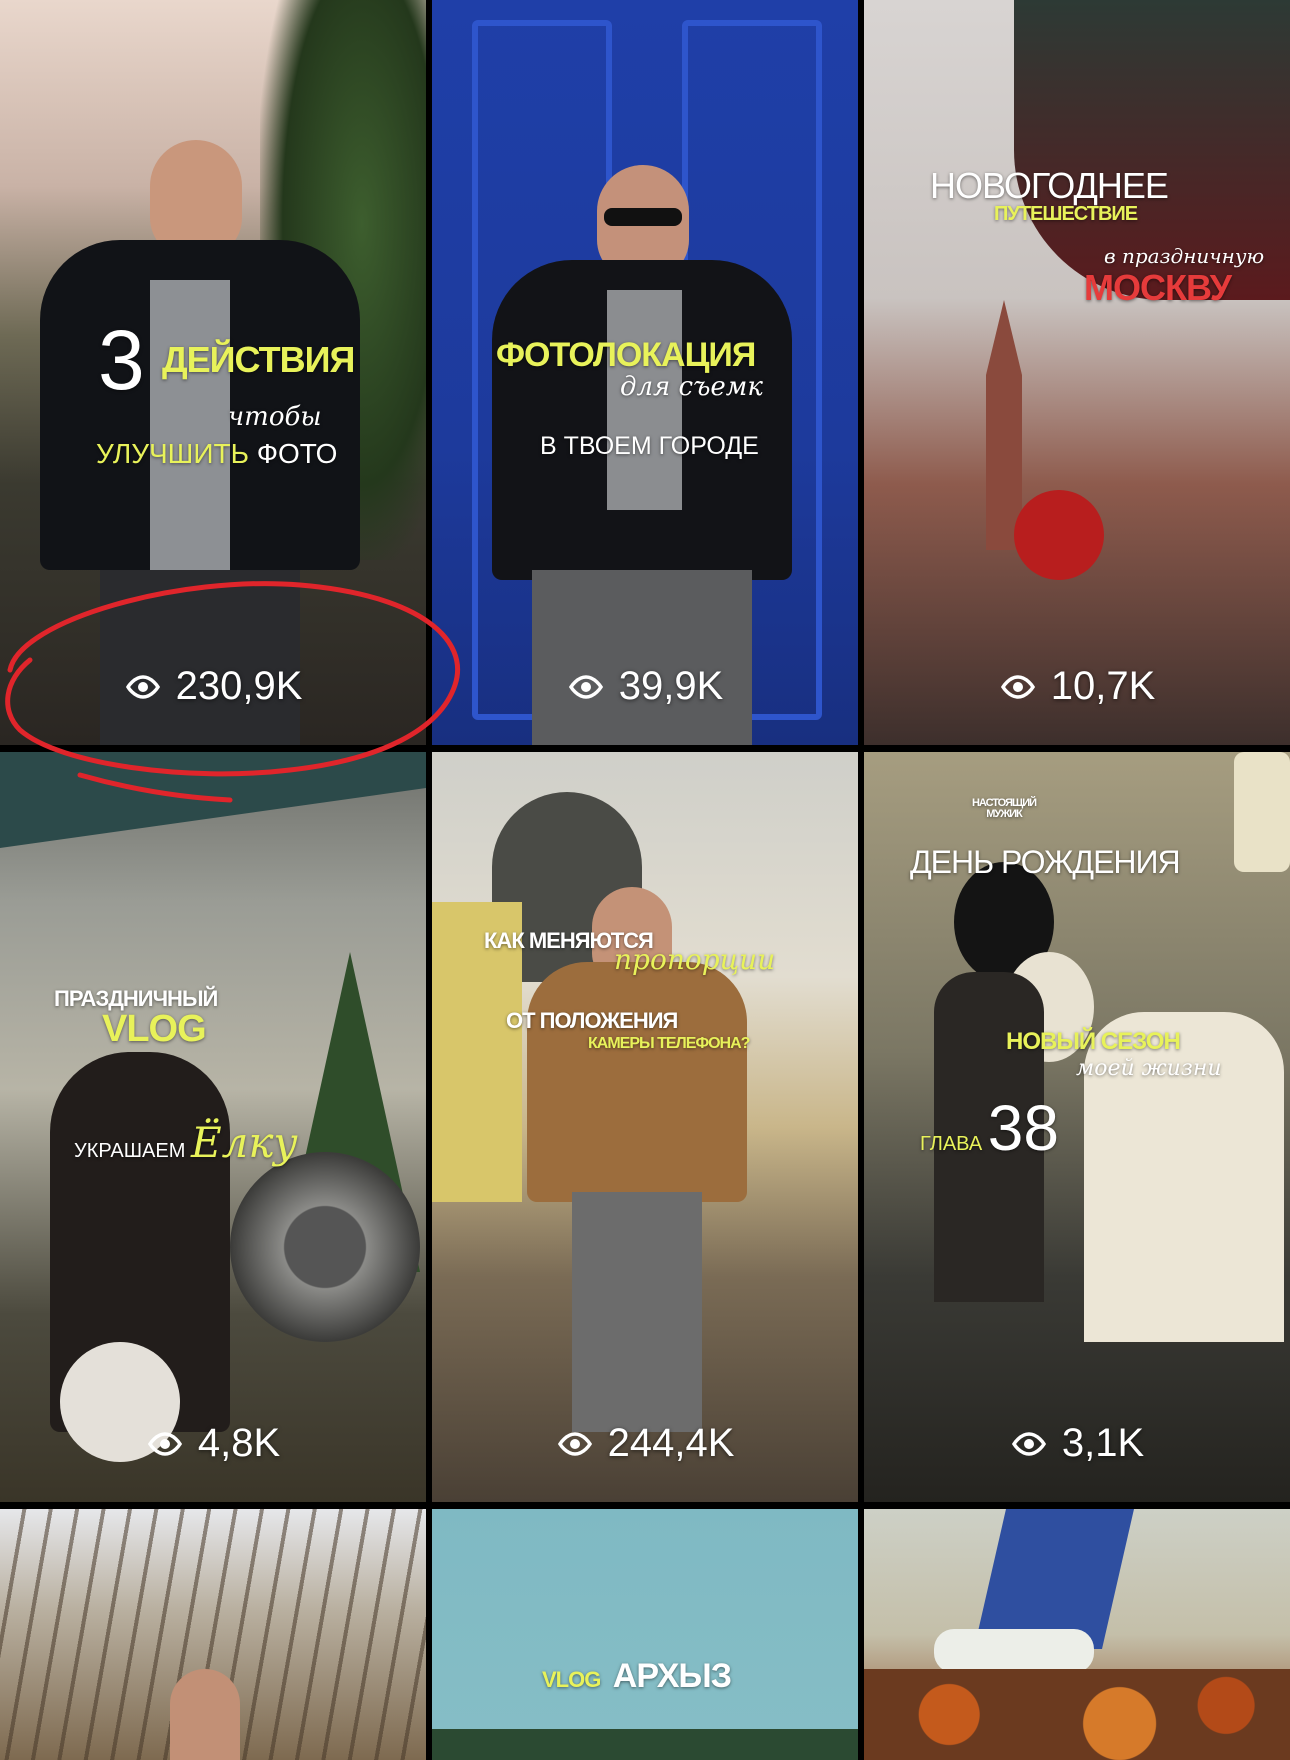 Image resolution: width=1290 pixels, height=1760 pixels. I want to click on overlay-line-3: В ТВОЕМ ГОРОДЕ, so click(649, 446).